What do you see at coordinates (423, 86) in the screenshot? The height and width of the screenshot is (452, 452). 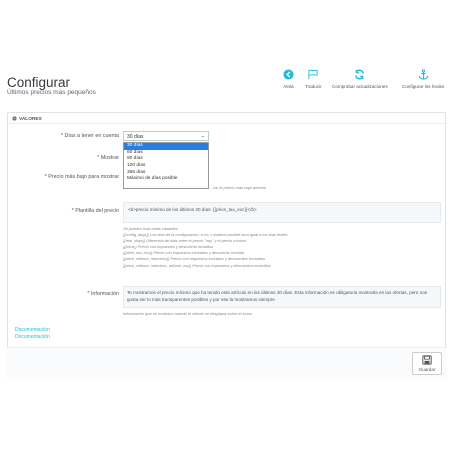 I see `configure-hooks-label: Configurar los hooks` at bounding box center [423, 86].